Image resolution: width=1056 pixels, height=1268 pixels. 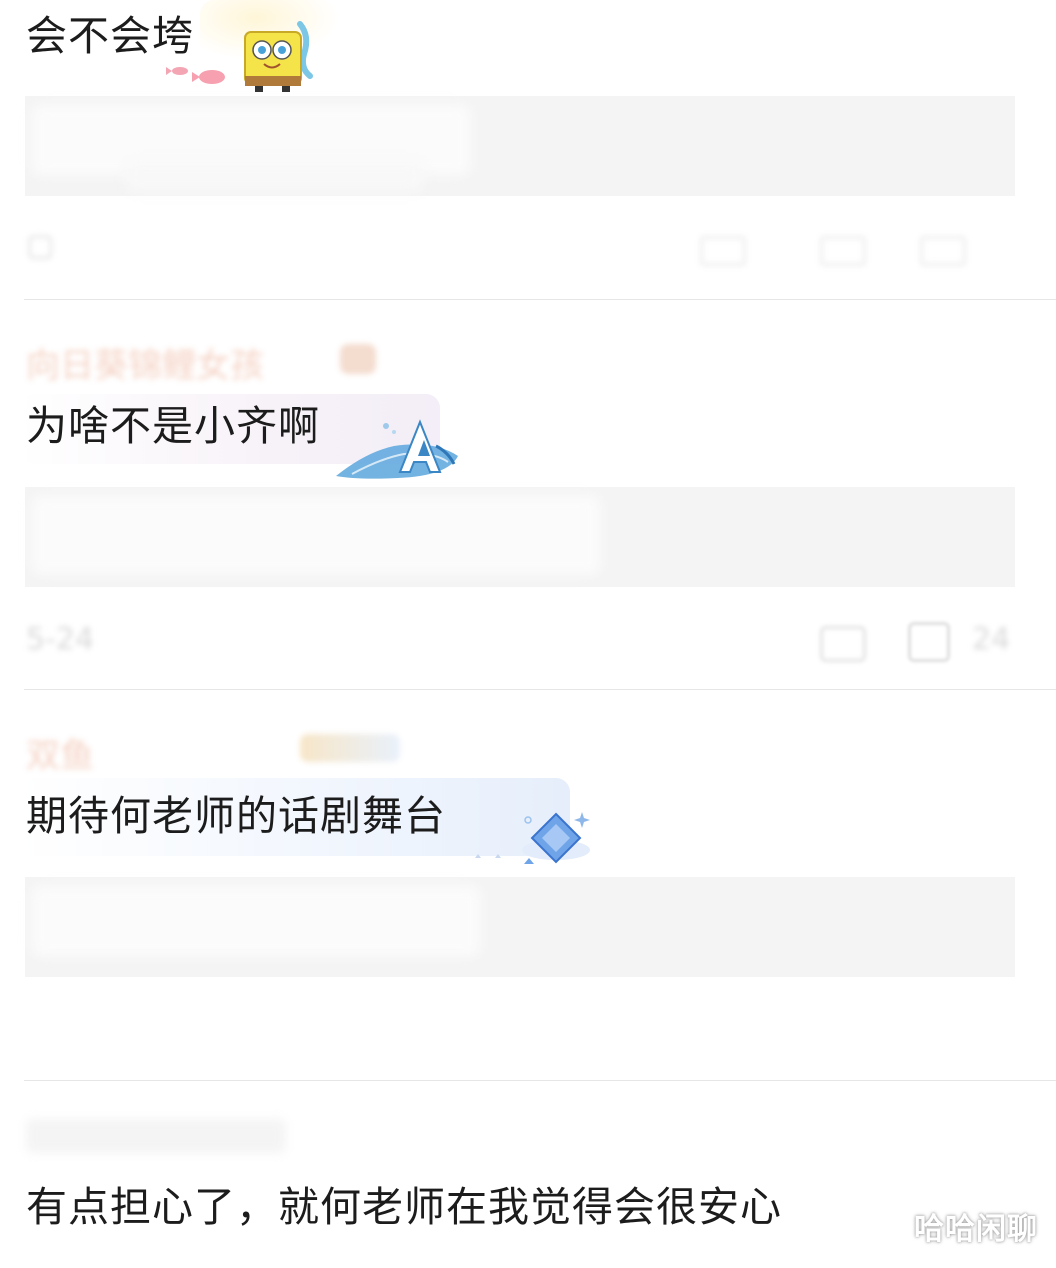 What do you see at coordinates (239, 56) in the screenshot?
I see `spongebob-sticker-icon` at bounding box center [239, 56].